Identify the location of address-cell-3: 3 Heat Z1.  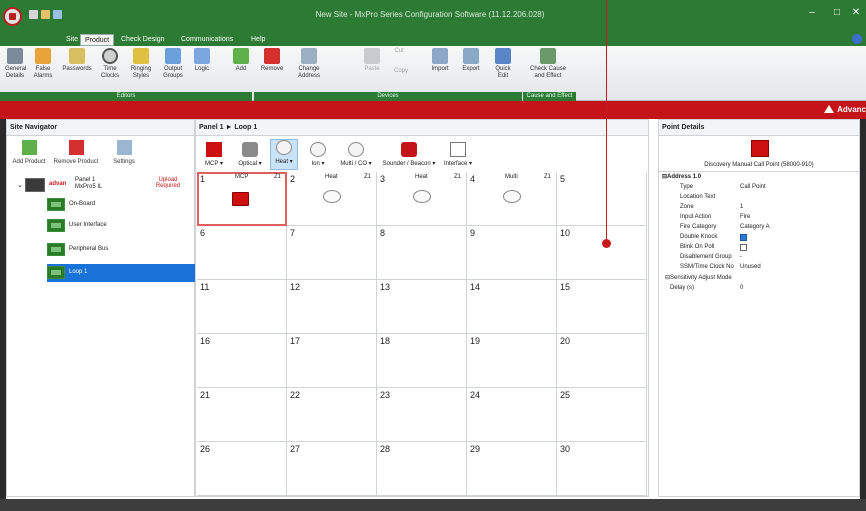
(422, 199).